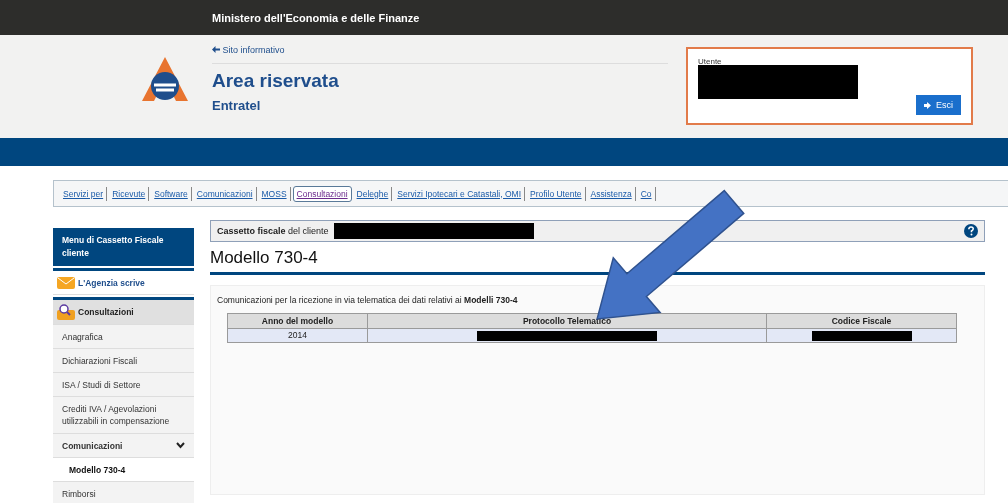 This screenshot has width=1008, height=503. Describe the element at coordinates (297, 321) in the screenshot. I see `column-header: Anno del modello` at that location.